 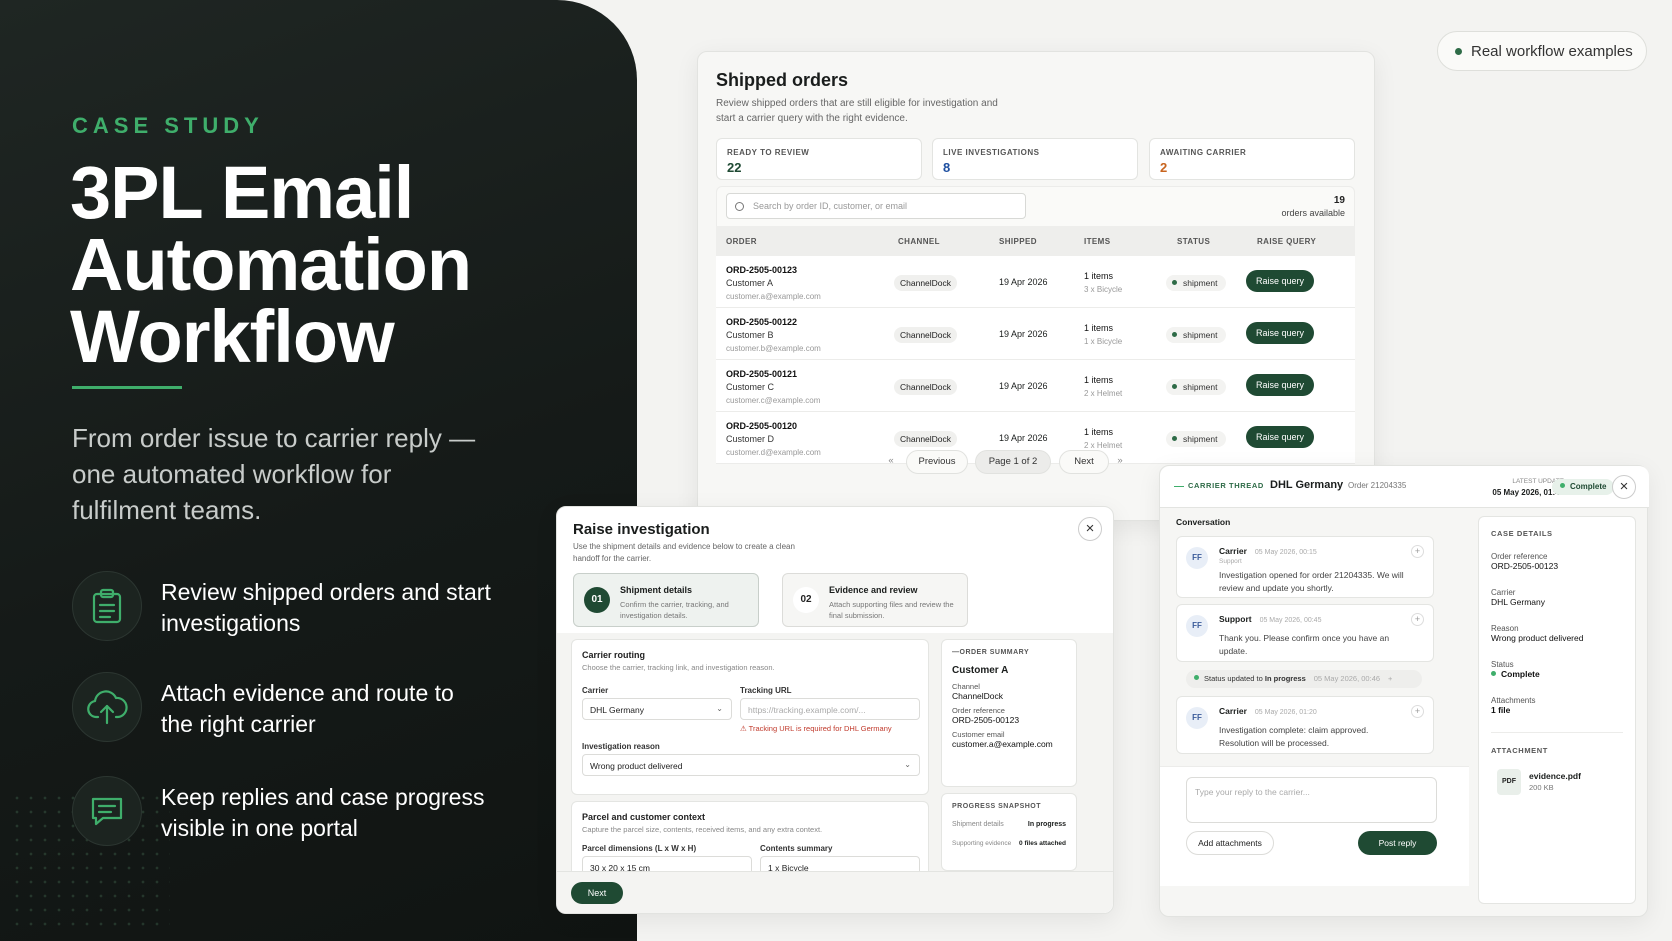 I want to click on case-heading: CASE DETAILS, so click(x=1522, y=533).